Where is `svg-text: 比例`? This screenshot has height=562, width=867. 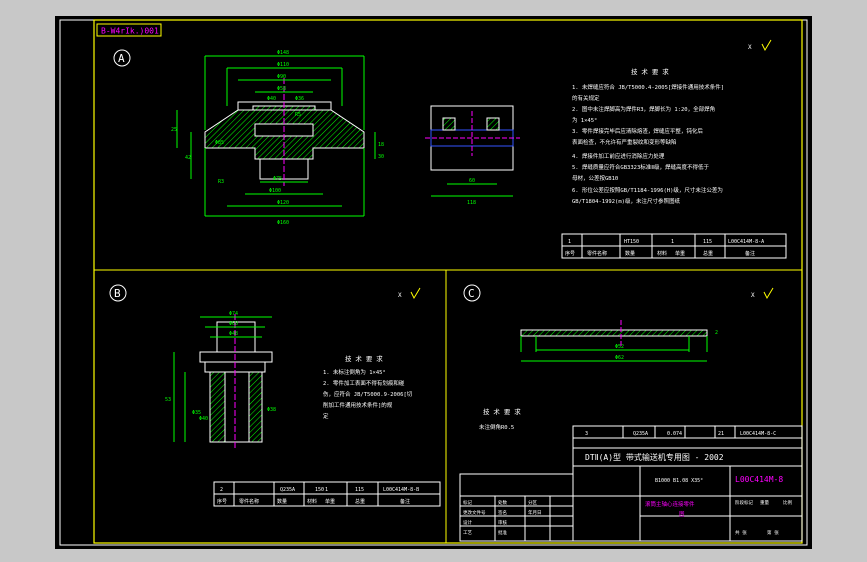 svg-text: 比例 is located at coordinates (787, 502).